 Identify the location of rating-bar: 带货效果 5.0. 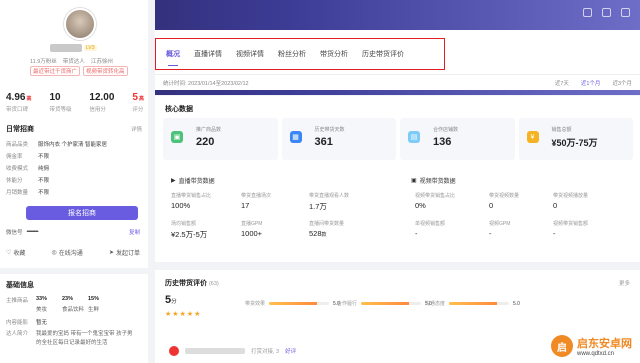
(292, 304).